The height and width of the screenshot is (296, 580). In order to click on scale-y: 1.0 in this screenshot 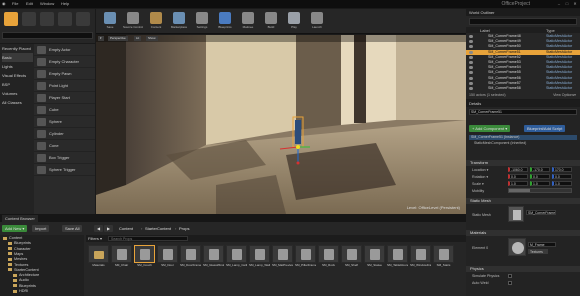, I will do `click(540, 183)`.